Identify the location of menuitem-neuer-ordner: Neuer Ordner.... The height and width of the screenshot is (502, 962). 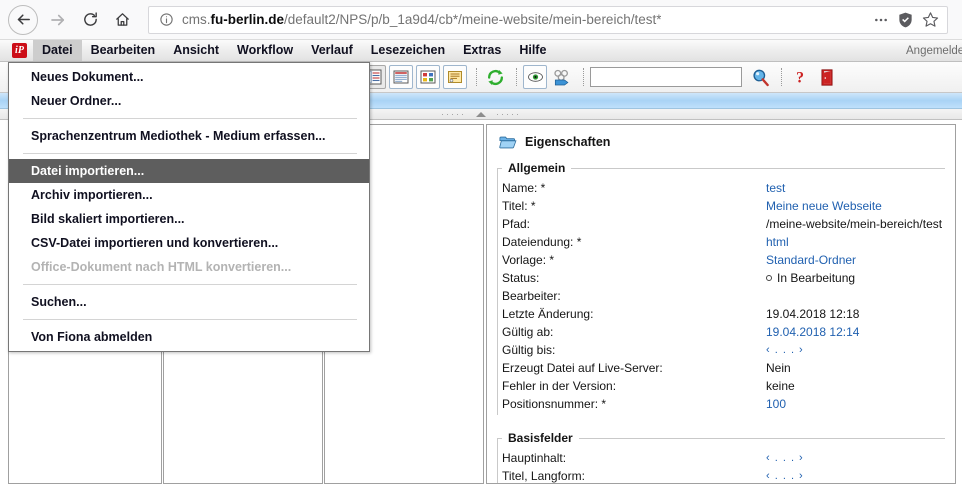
(189, 101).